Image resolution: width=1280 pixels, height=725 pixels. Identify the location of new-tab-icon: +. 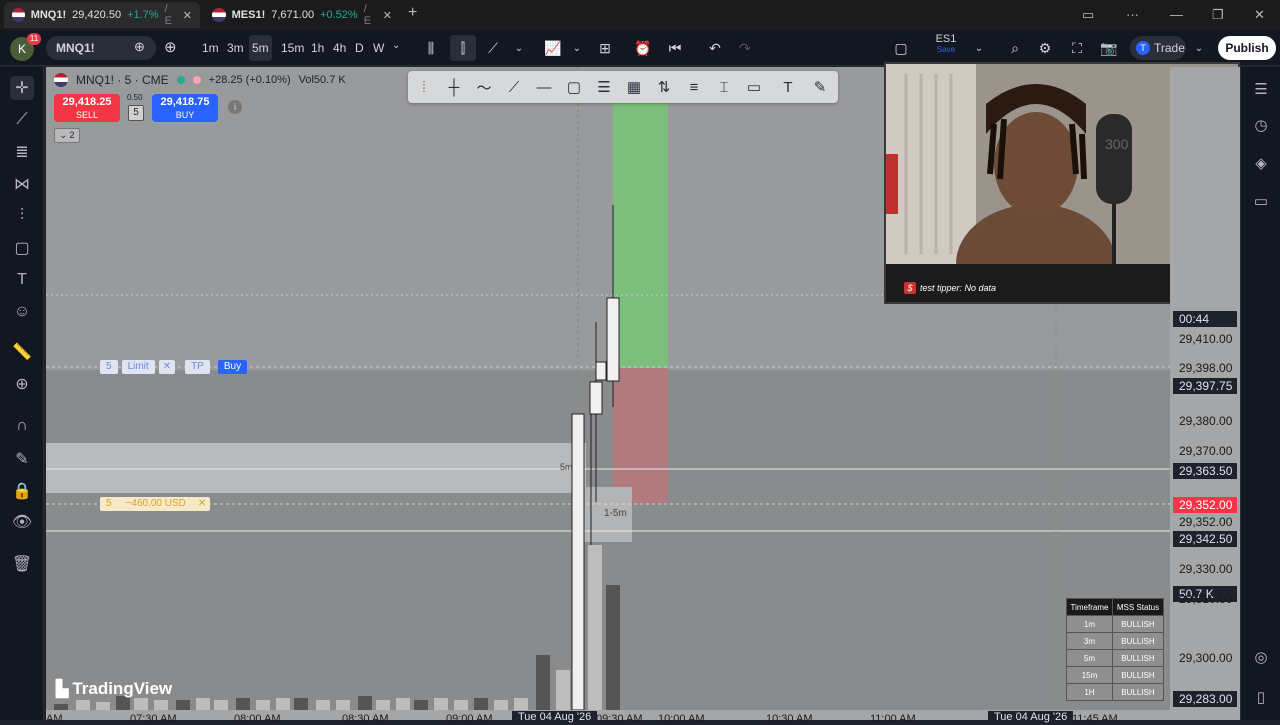
(412, 13).